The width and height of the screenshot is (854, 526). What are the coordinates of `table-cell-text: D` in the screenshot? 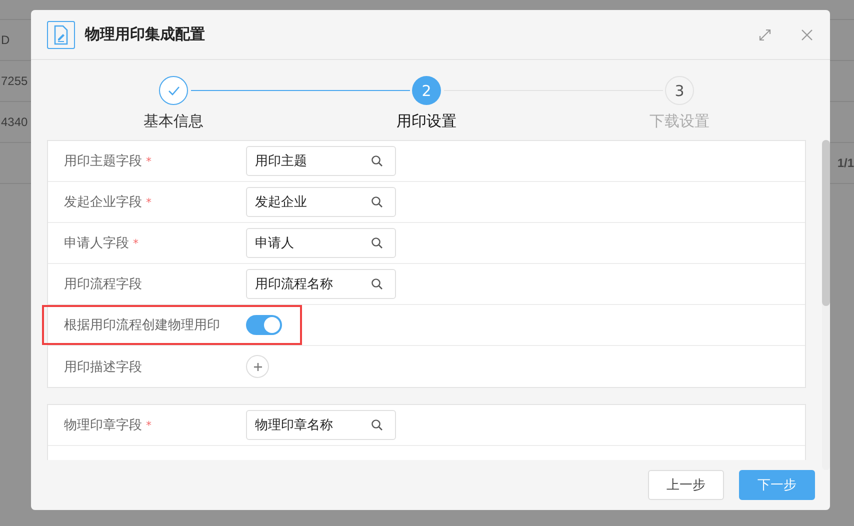 It's located at (5, 40).